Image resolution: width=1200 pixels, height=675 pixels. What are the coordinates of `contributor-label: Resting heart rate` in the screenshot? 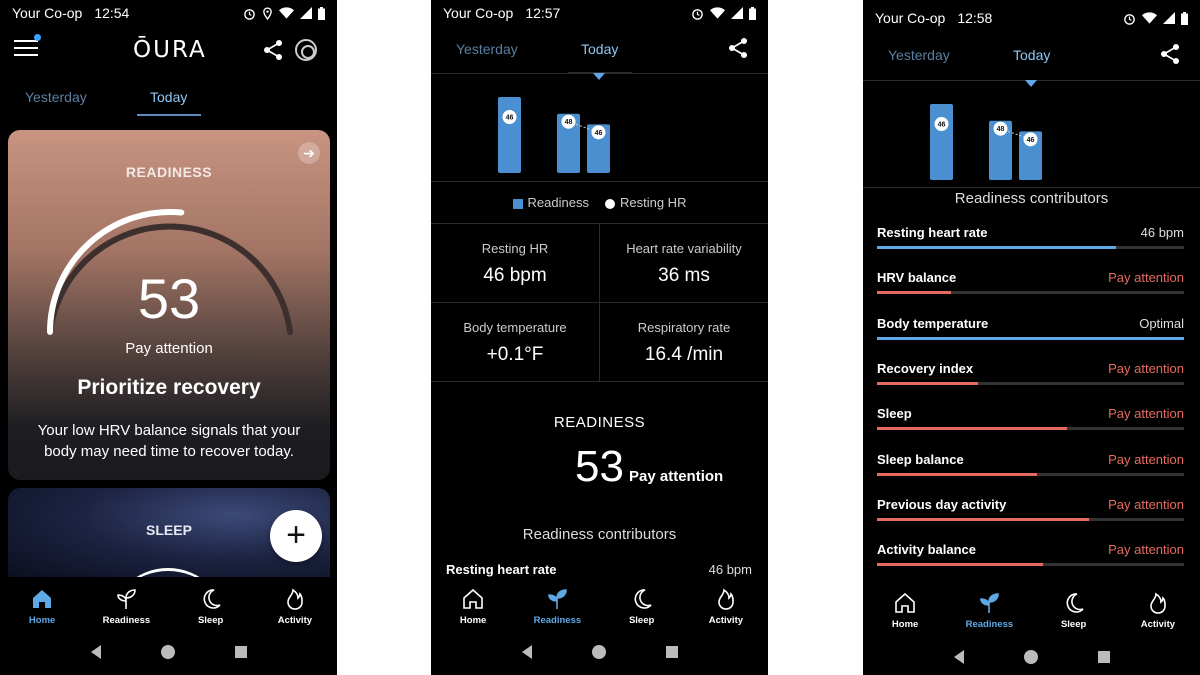 It's located at (501, 569).